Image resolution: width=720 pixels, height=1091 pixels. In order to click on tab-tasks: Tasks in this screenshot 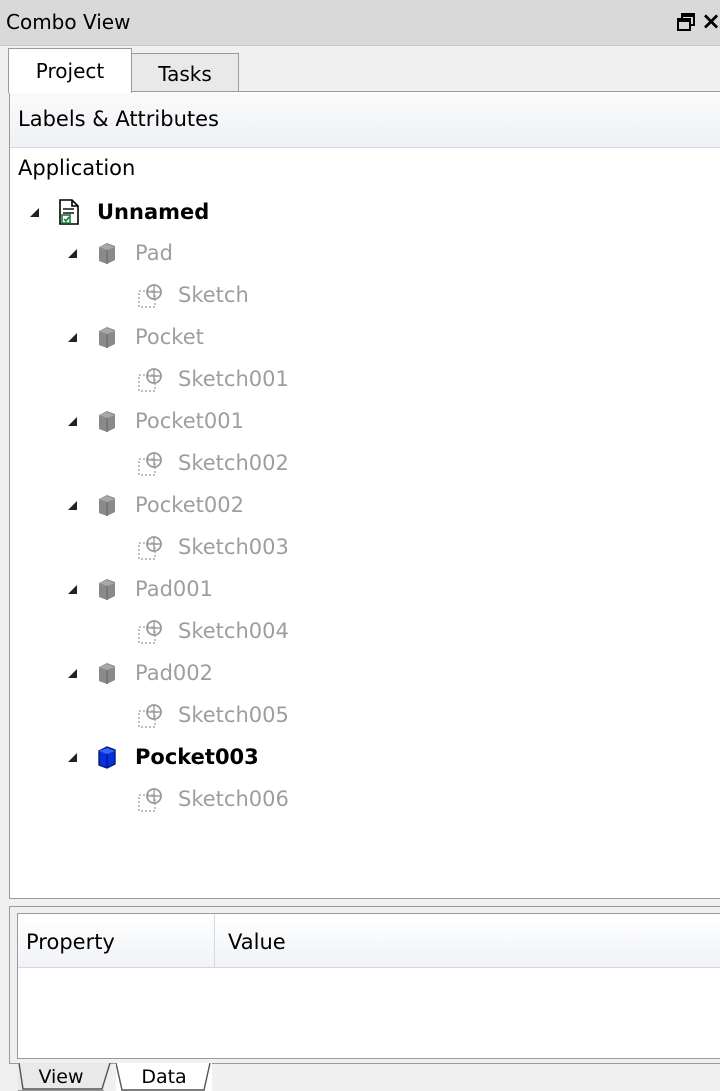, I will do `click(185, 73)`.